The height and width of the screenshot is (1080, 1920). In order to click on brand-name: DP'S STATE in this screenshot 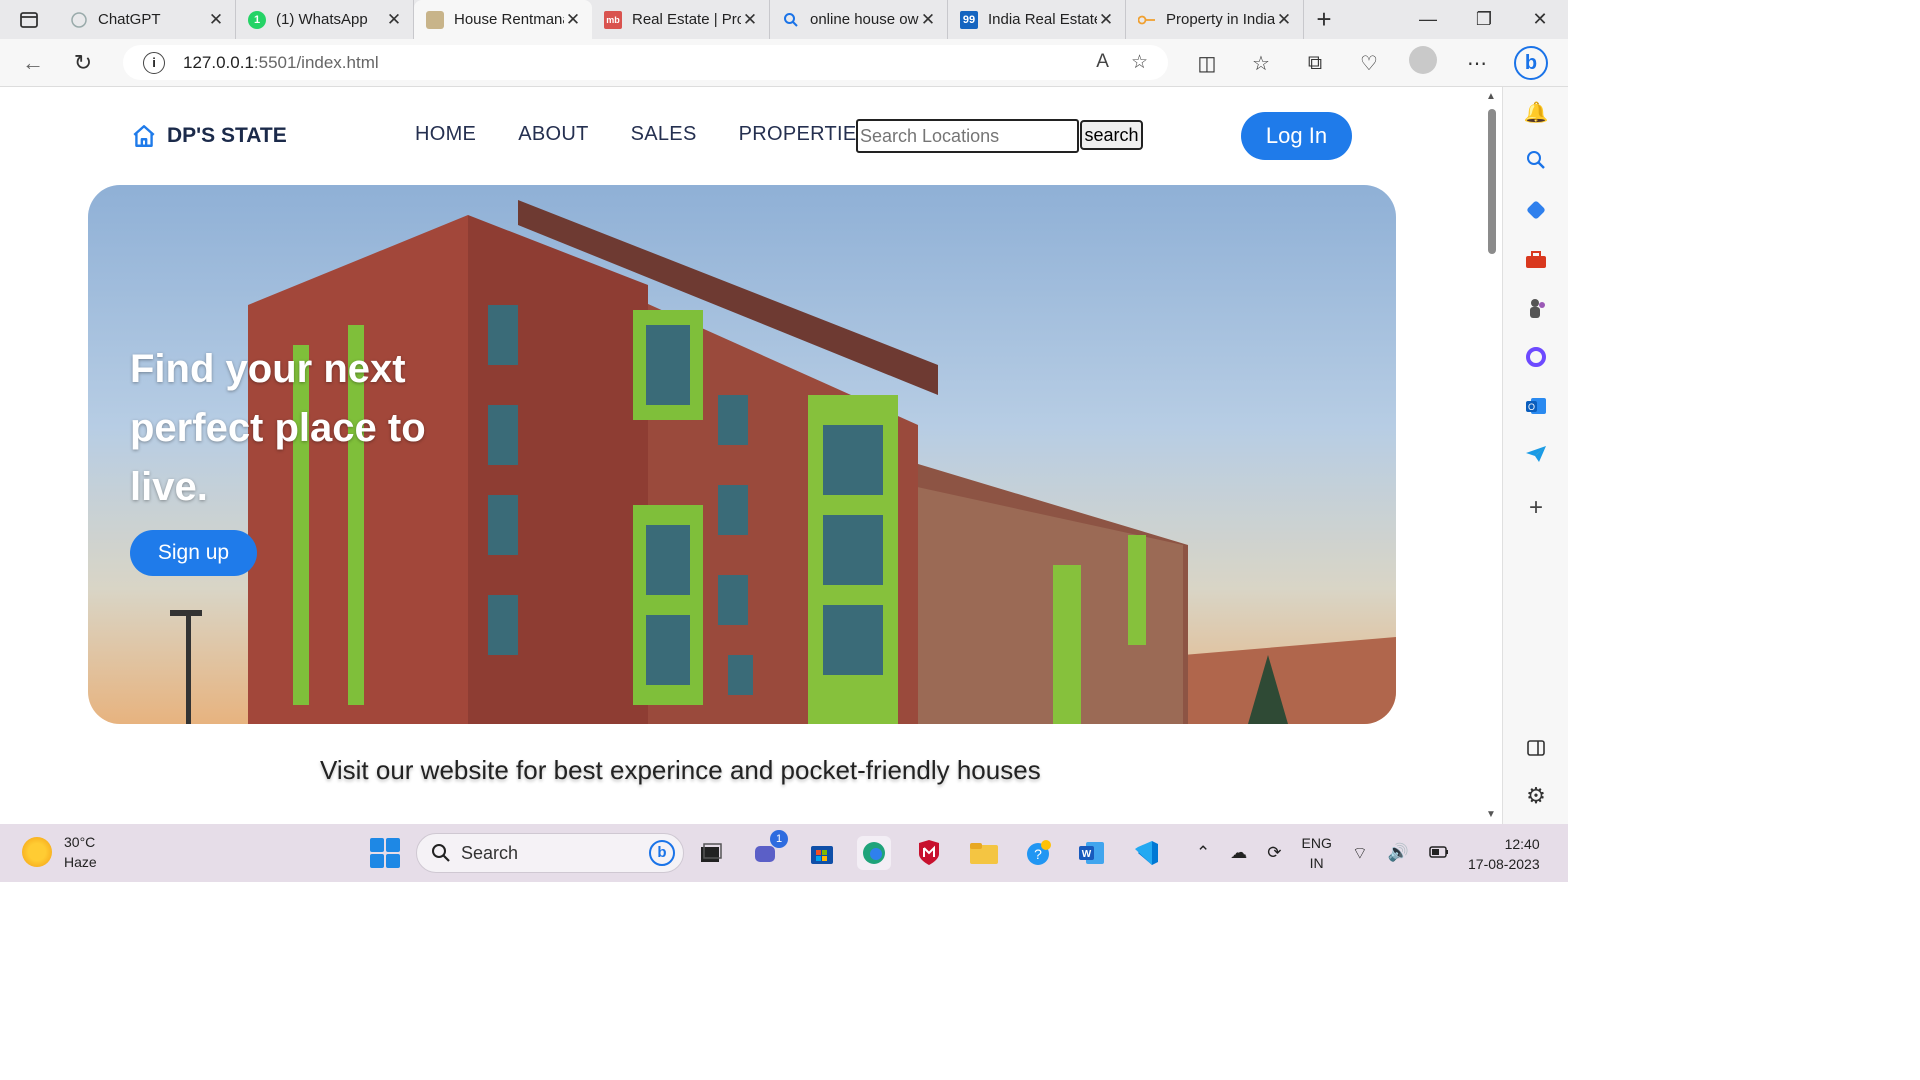, I will do `click(227, 135)`.